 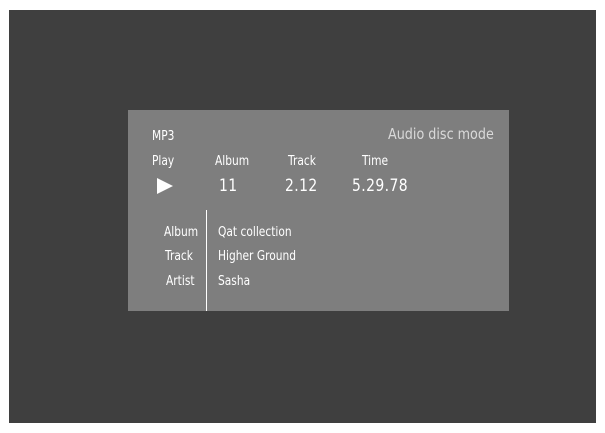 I want to click on time-header: Time, so click(x=375, y=161).